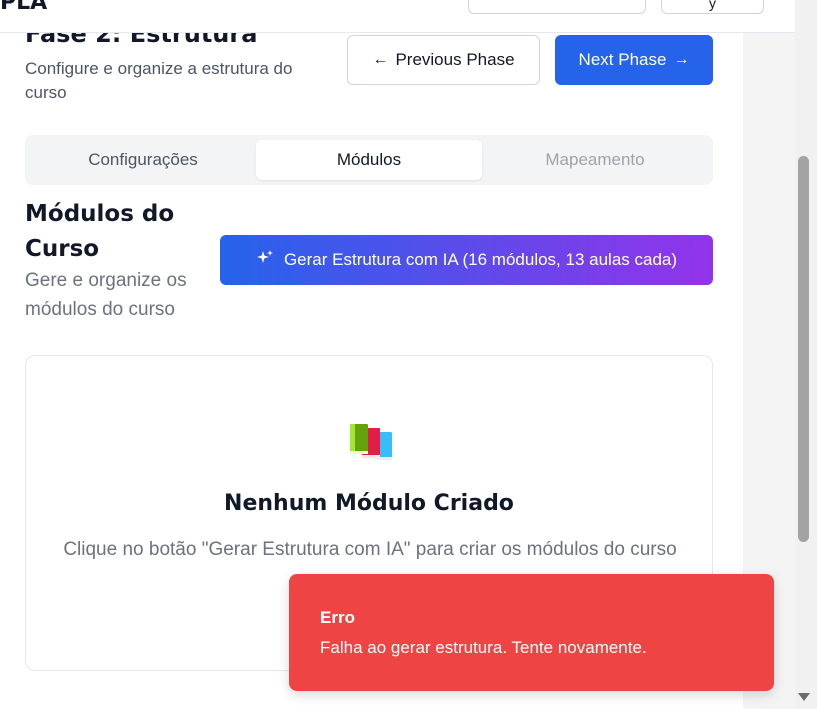 The width and height of the screenshot is (817, 709). I want to click on books-icon, so click(371, 442).